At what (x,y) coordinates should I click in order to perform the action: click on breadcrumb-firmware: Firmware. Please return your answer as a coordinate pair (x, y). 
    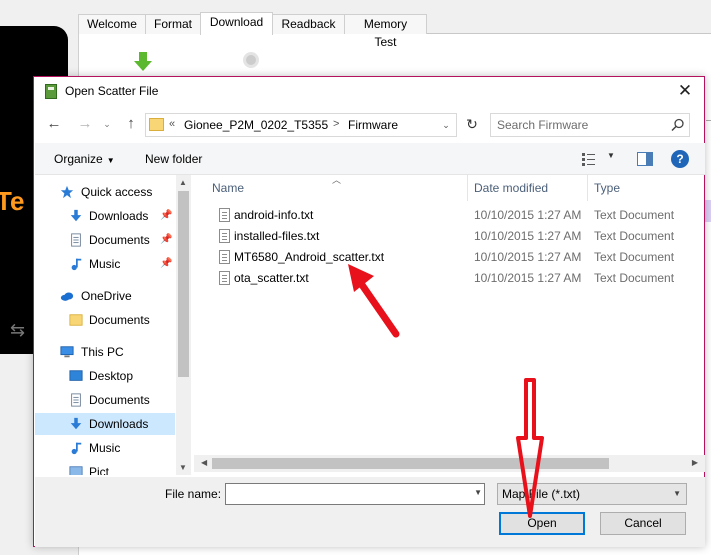
    Looking at the image, I should click on (373, 125).